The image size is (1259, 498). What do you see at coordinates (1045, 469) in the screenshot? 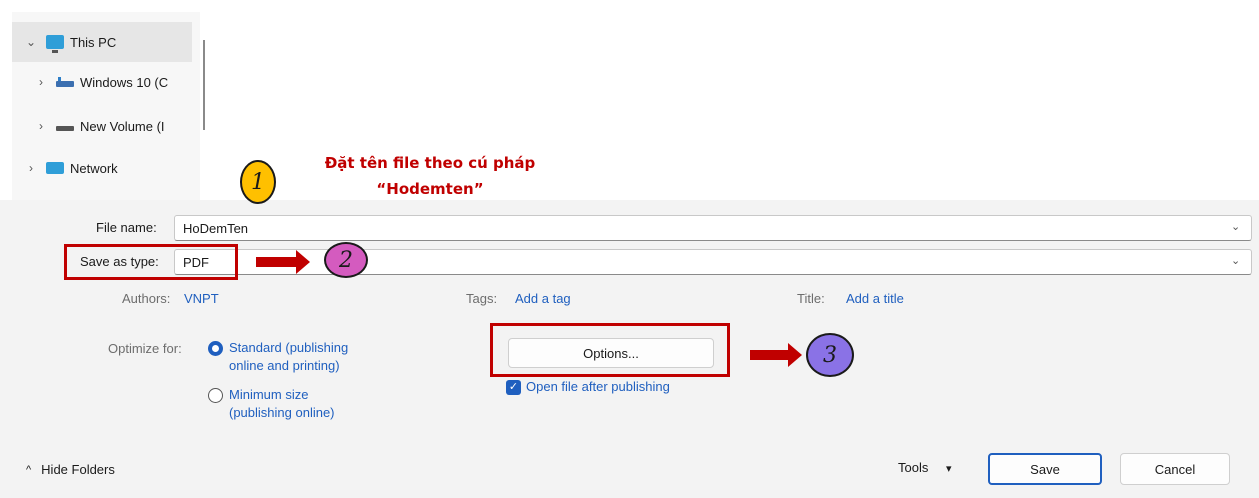
I see `save-button: Save` at bounding box center [1045, 469].